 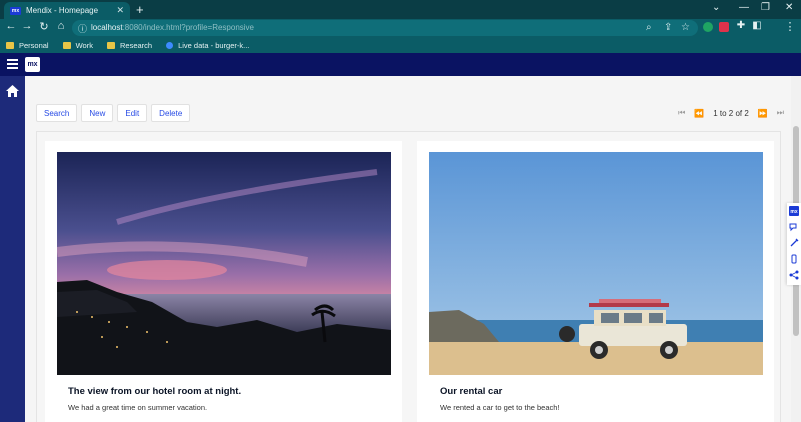 What do you see at coordinates (400, 64) in the screenshot?
I see `app-top-bar: mx` at bounding box center [400, 64].